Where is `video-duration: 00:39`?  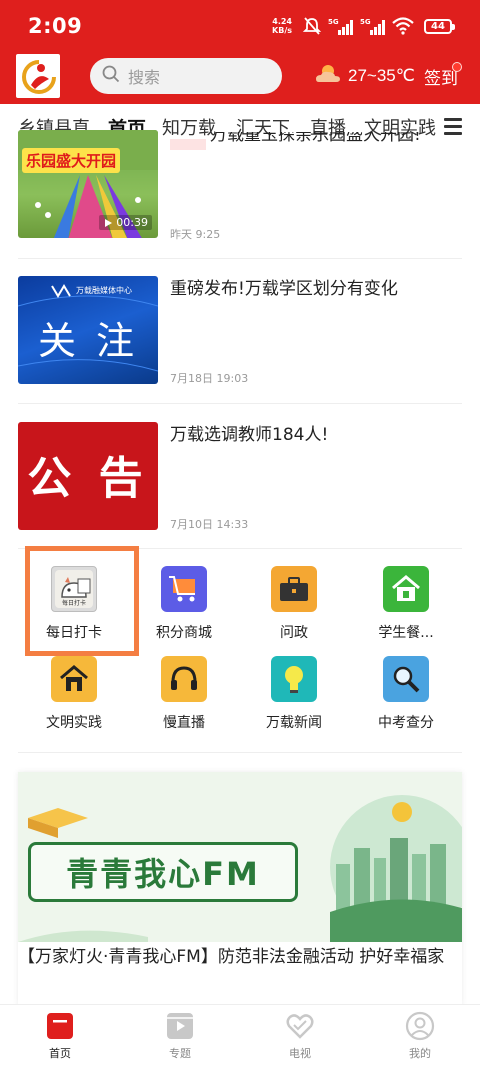
video-duration: 00:39 is located at coordinates (125, 222).